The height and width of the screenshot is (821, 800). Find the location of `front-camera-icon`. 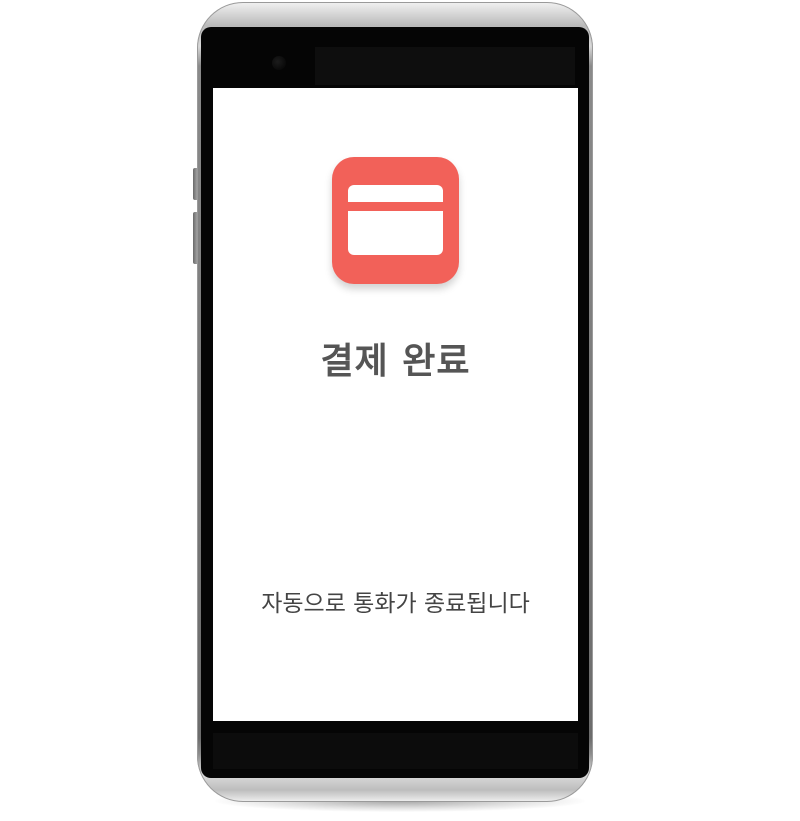

front-camera-icon is located at coordinates (279, 63).